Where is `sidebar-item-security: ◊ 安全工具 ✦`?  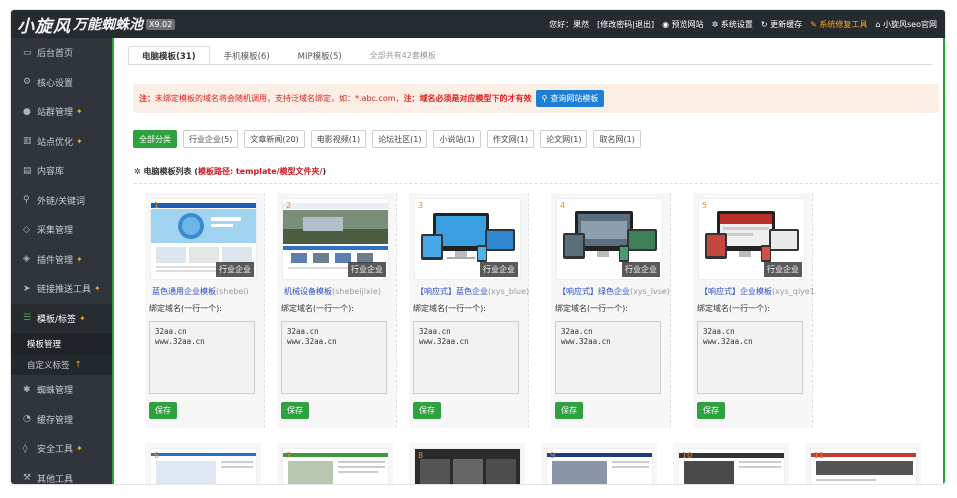 sidebar-item-security: ◊ 安全工具 ✦ is located at coordinates (62, 449).